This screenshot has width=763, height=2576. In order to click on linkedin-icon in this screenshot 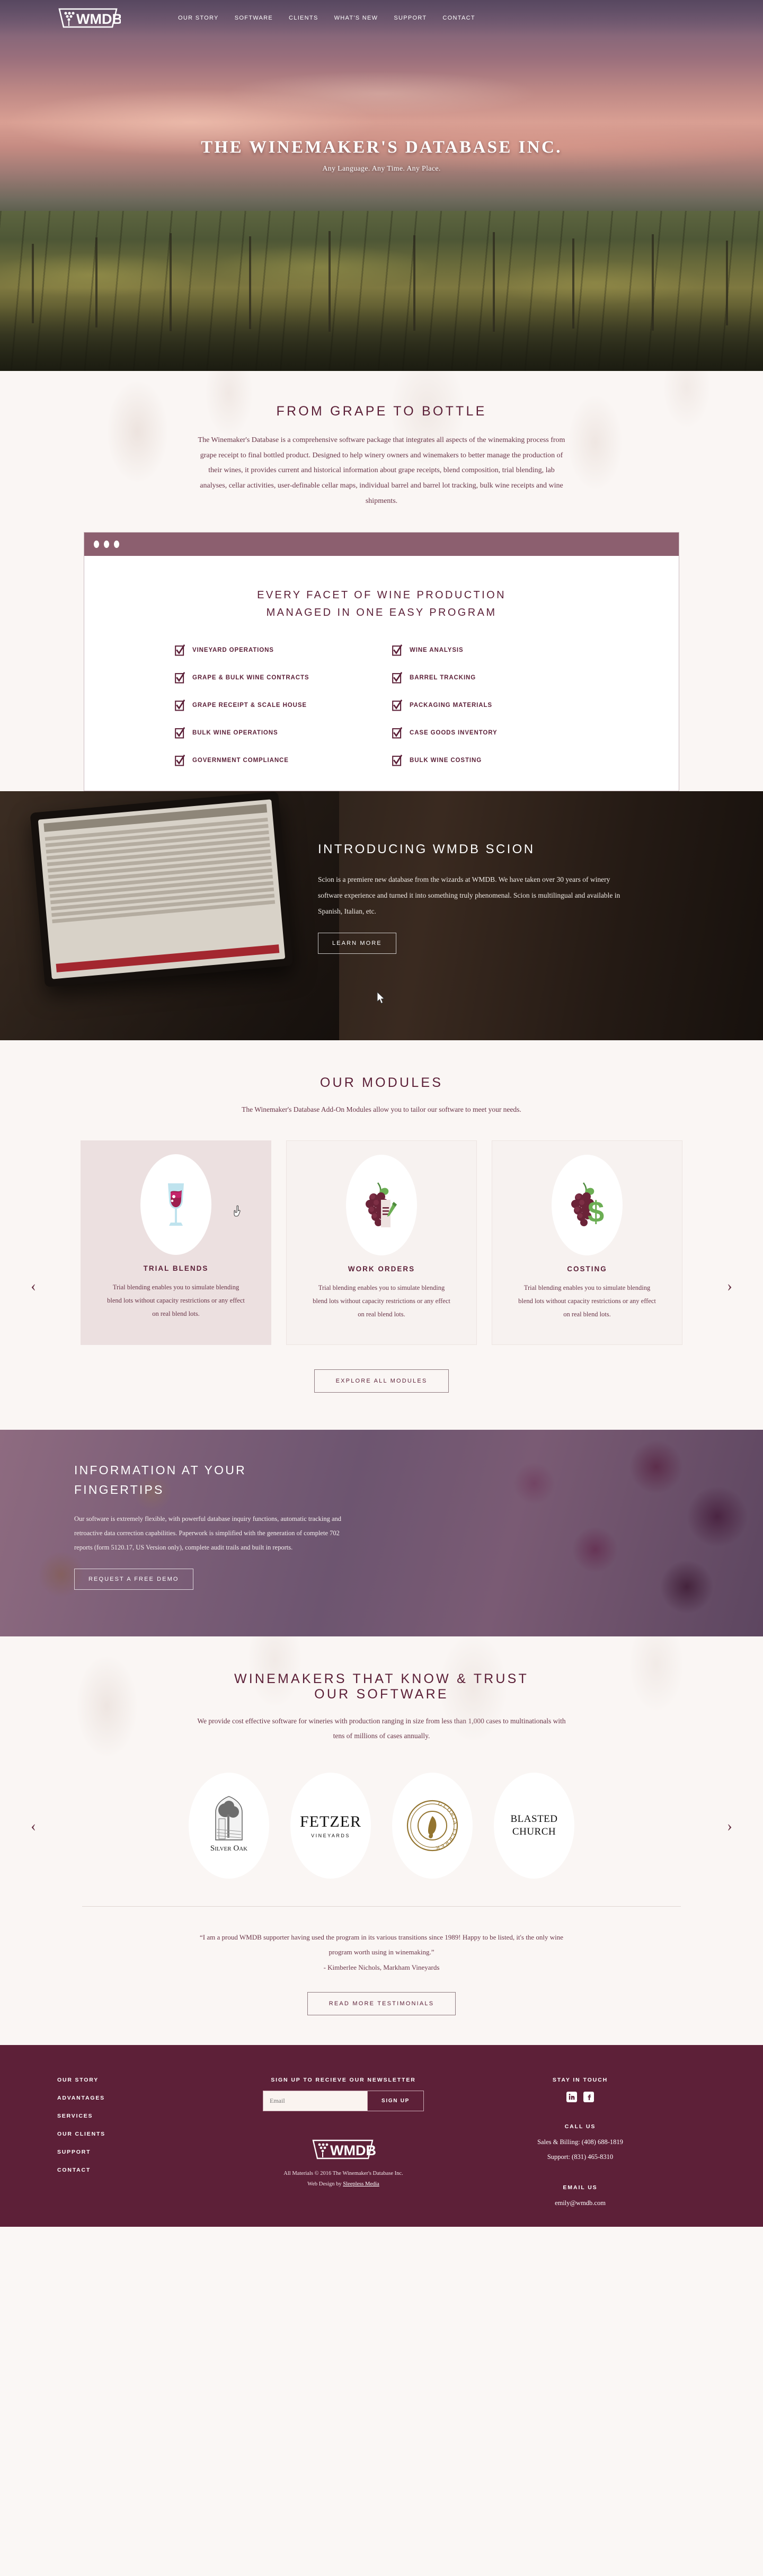, I will do `click(571, 2096)`.